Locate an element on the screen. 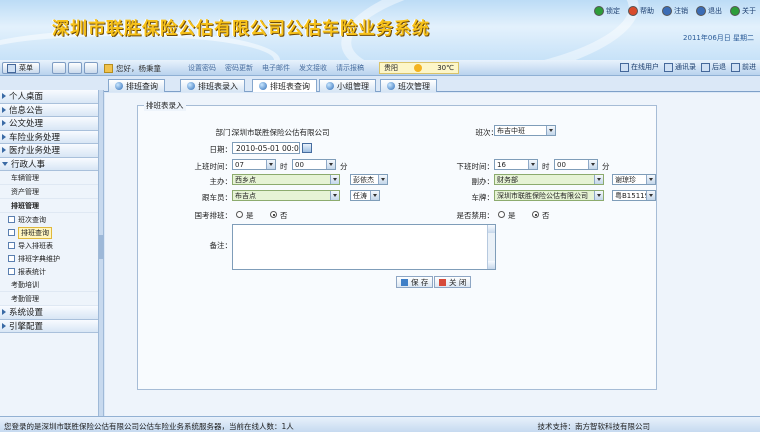 The width and height of the screenshot is (760, 432). holiday-yes-radio is located at coordinates (239, 214).